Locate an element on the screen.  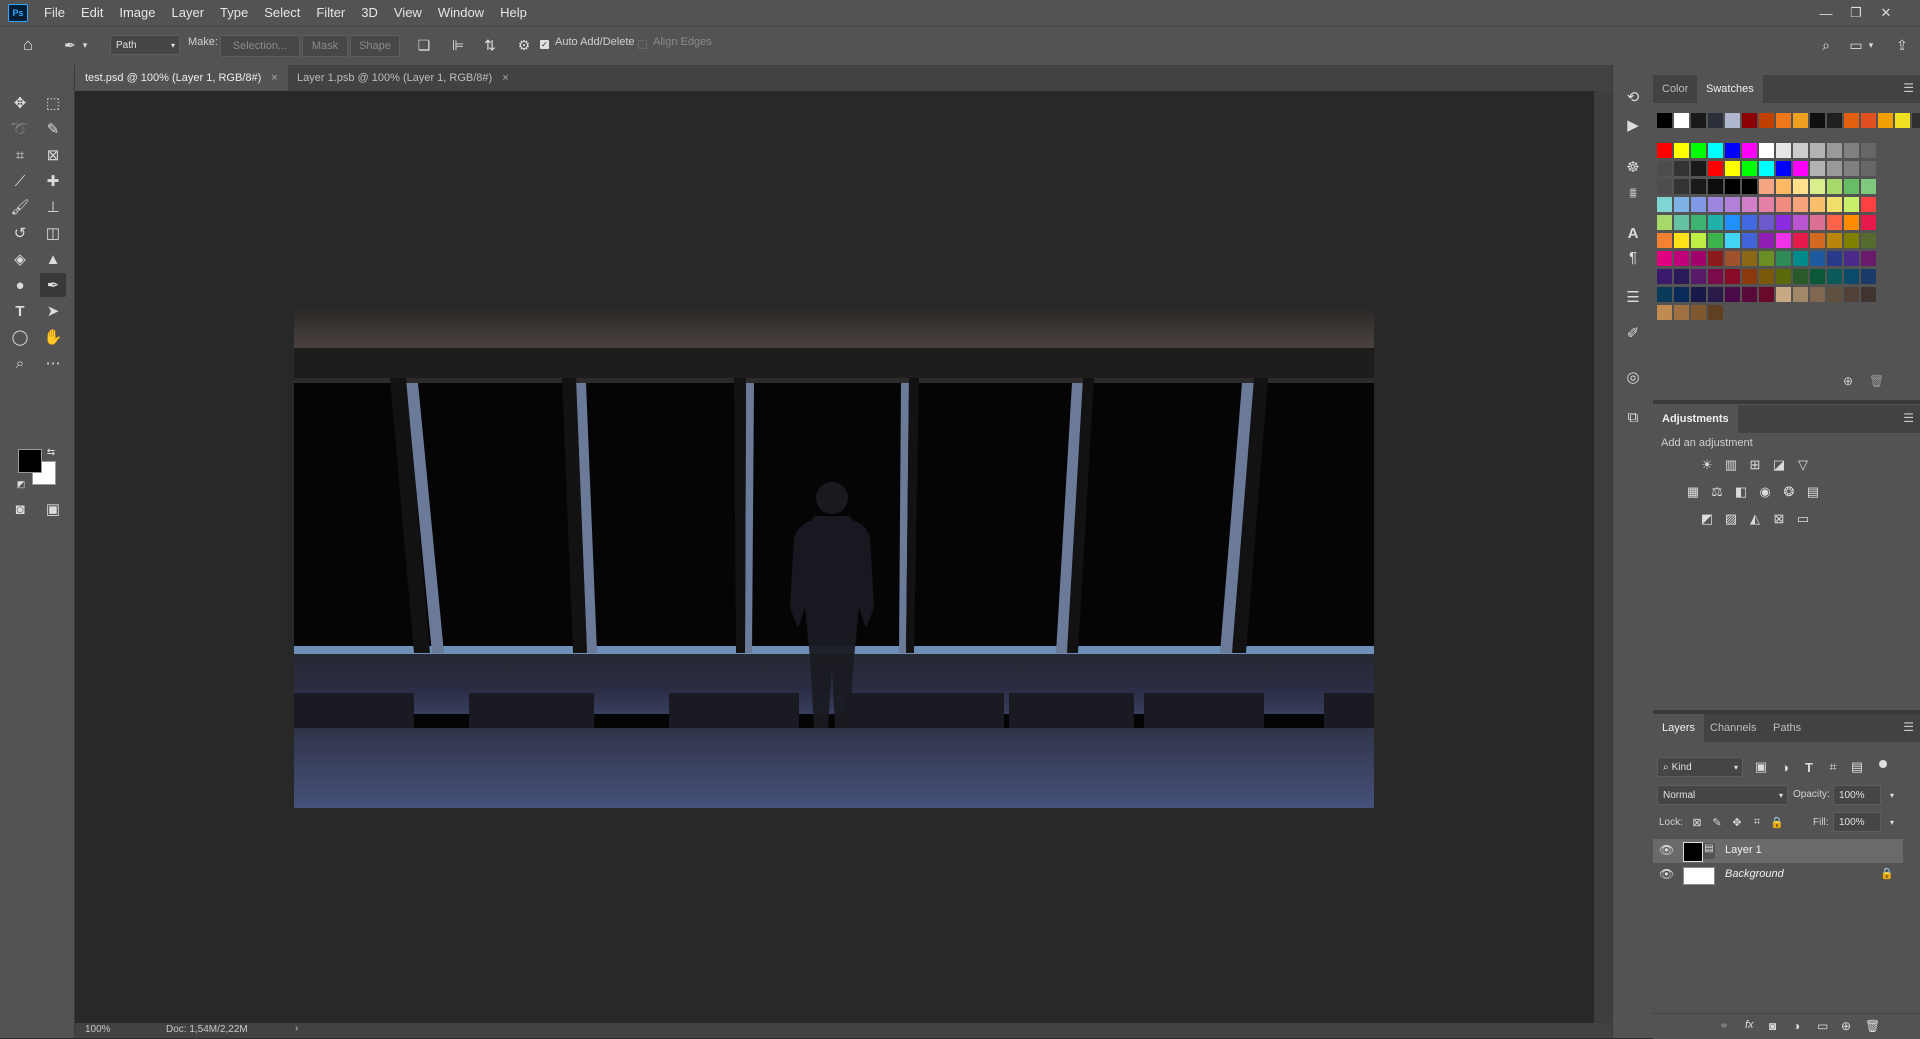
more-tools-icon: ⋯ is located at coordinates (53, 363).